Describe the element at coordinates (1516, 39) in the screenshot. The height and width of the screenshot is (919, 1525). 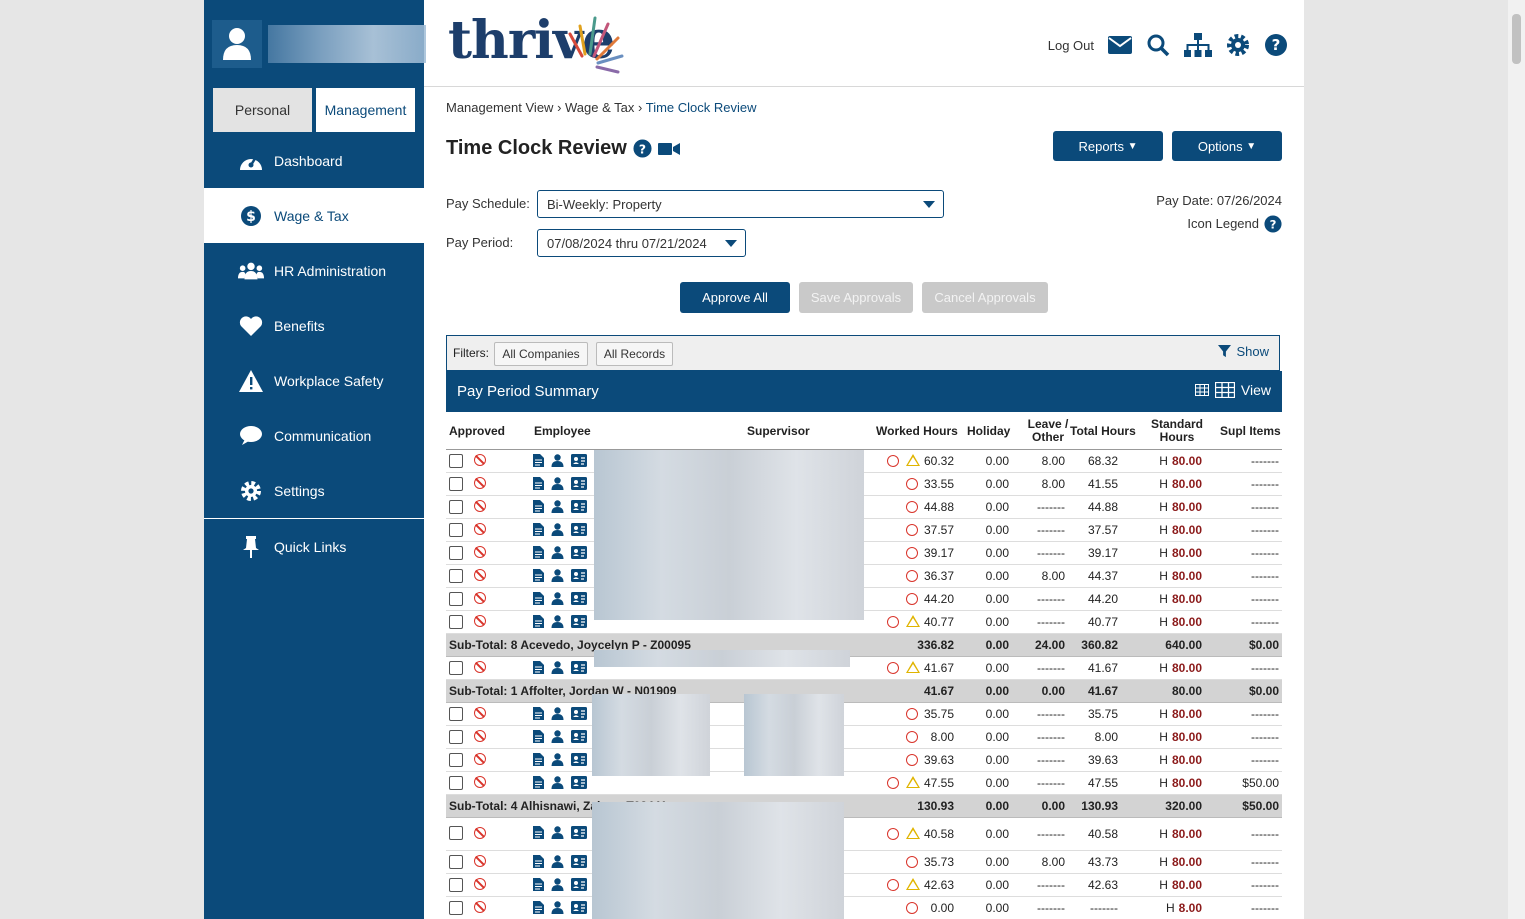
I see `scrollbar-thumb` at that location.